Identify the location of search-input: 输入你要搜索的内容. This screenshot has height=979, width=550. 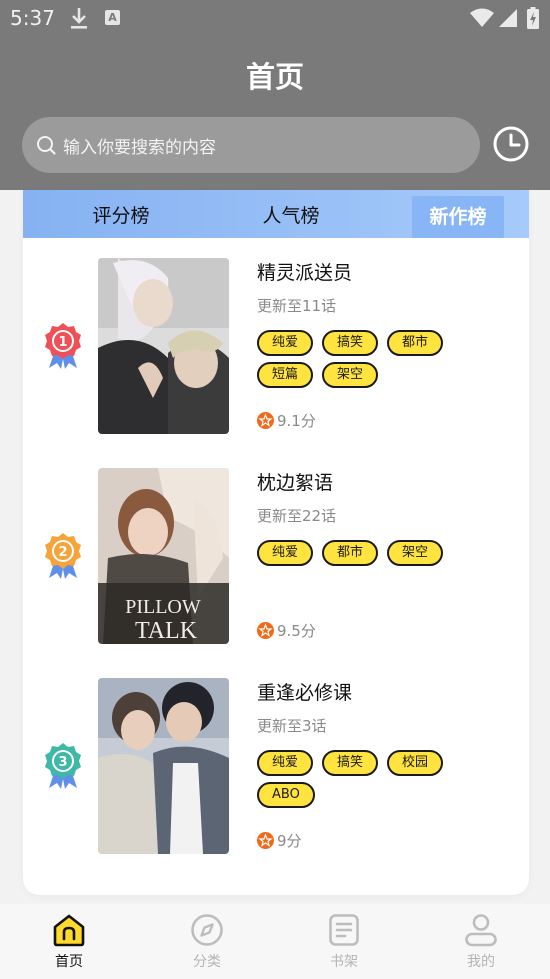
(139, 145).